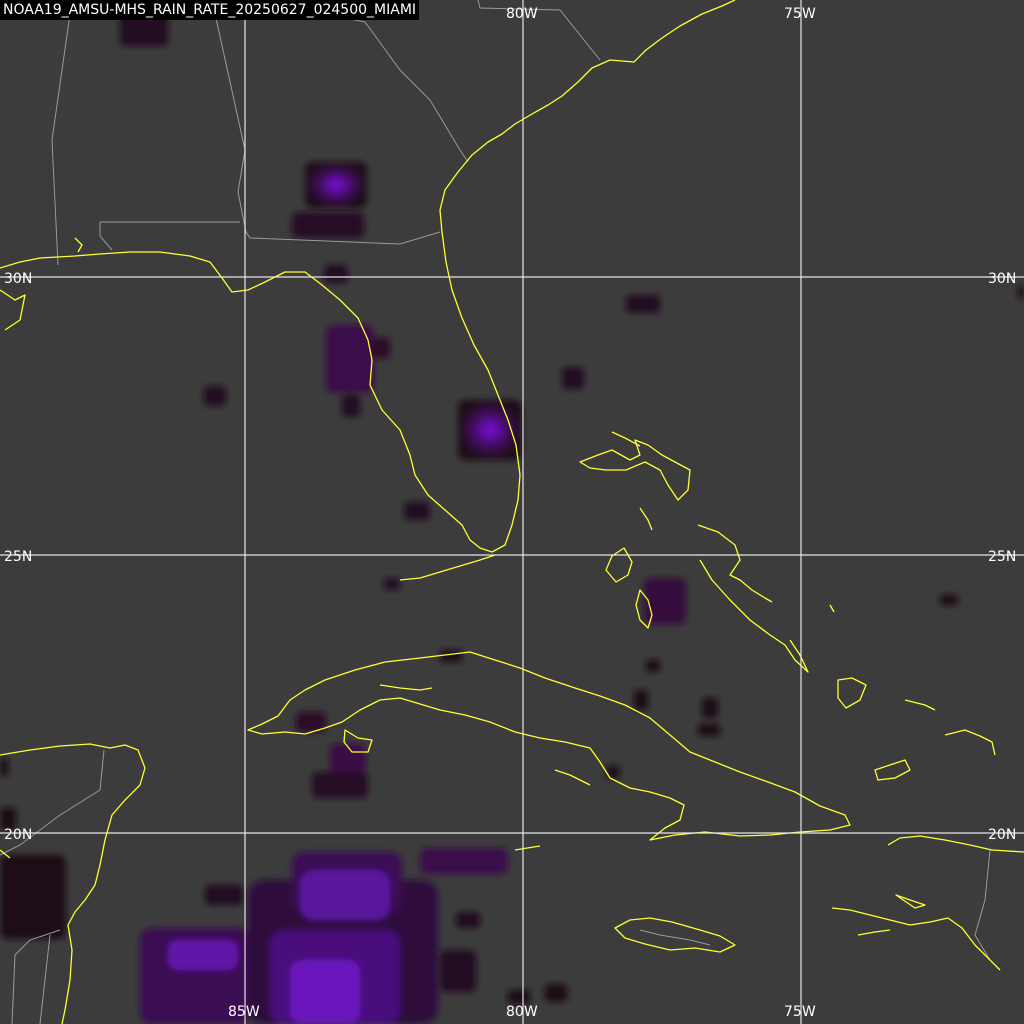  I want to click on lat-label-left-30n: 30N, so click(18, 279).